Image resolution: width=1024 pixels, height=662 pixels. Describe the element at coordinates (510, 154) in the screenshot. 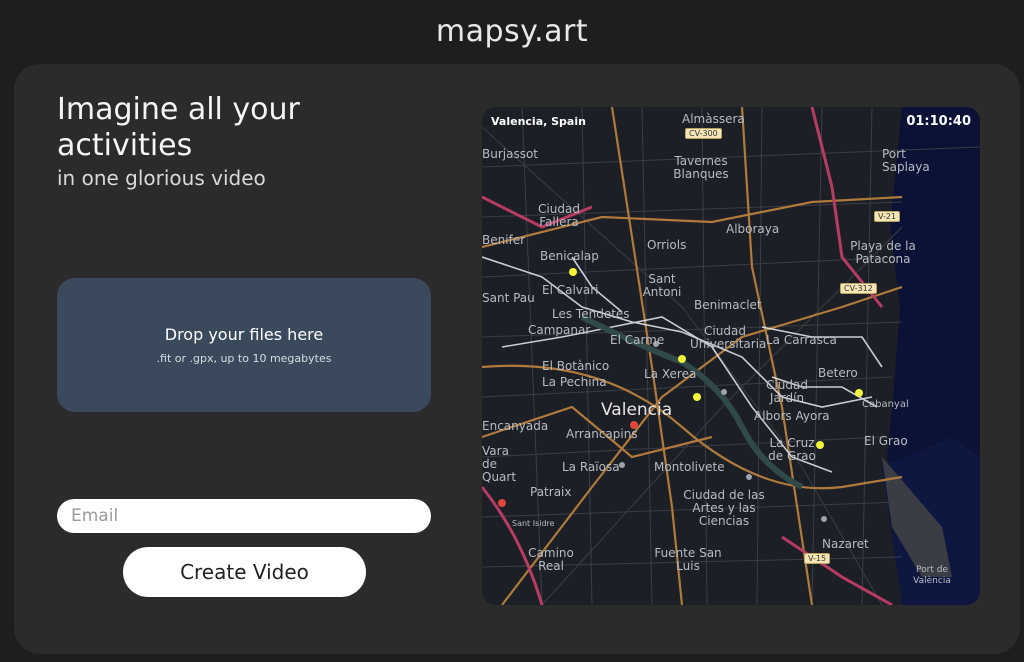

I see `map-place-label: Burjassot` at that location.